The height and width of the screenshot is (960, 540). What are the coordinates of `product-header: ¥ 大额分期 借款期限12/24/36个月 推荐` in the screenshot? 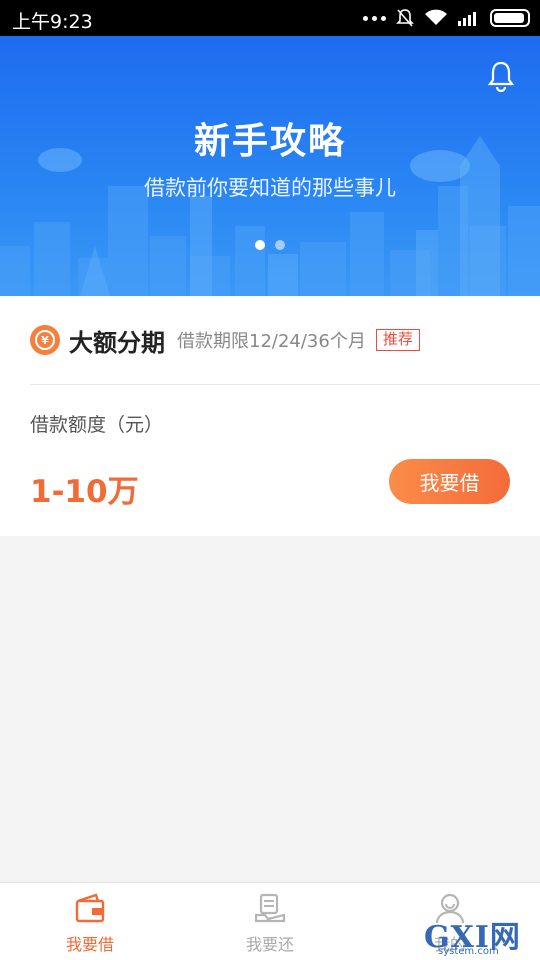 It's located at (225, 340).